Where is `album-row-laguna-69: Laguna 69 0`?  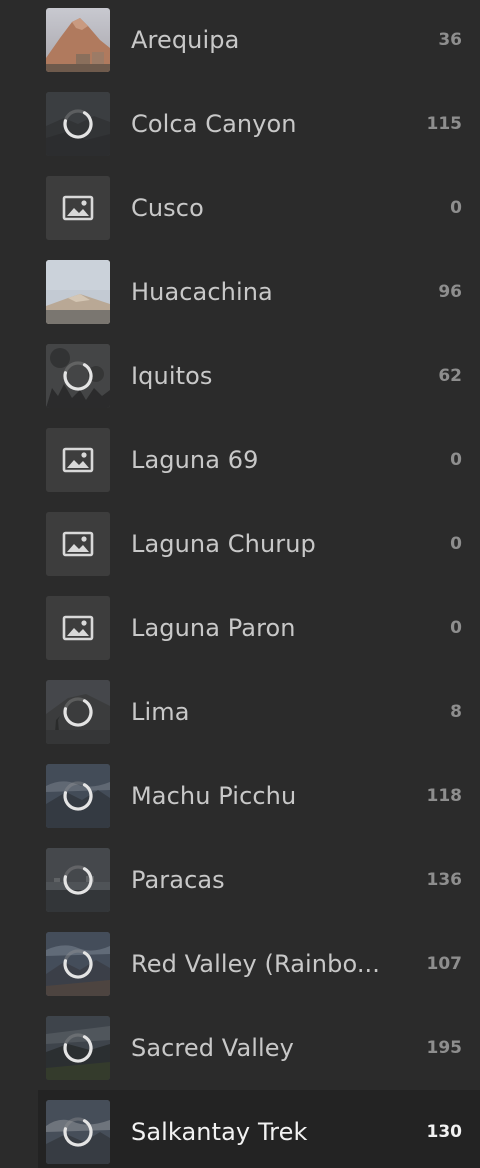 album-row-laguna-69: Laguna 69 0 is located at coordinates (240, 460).